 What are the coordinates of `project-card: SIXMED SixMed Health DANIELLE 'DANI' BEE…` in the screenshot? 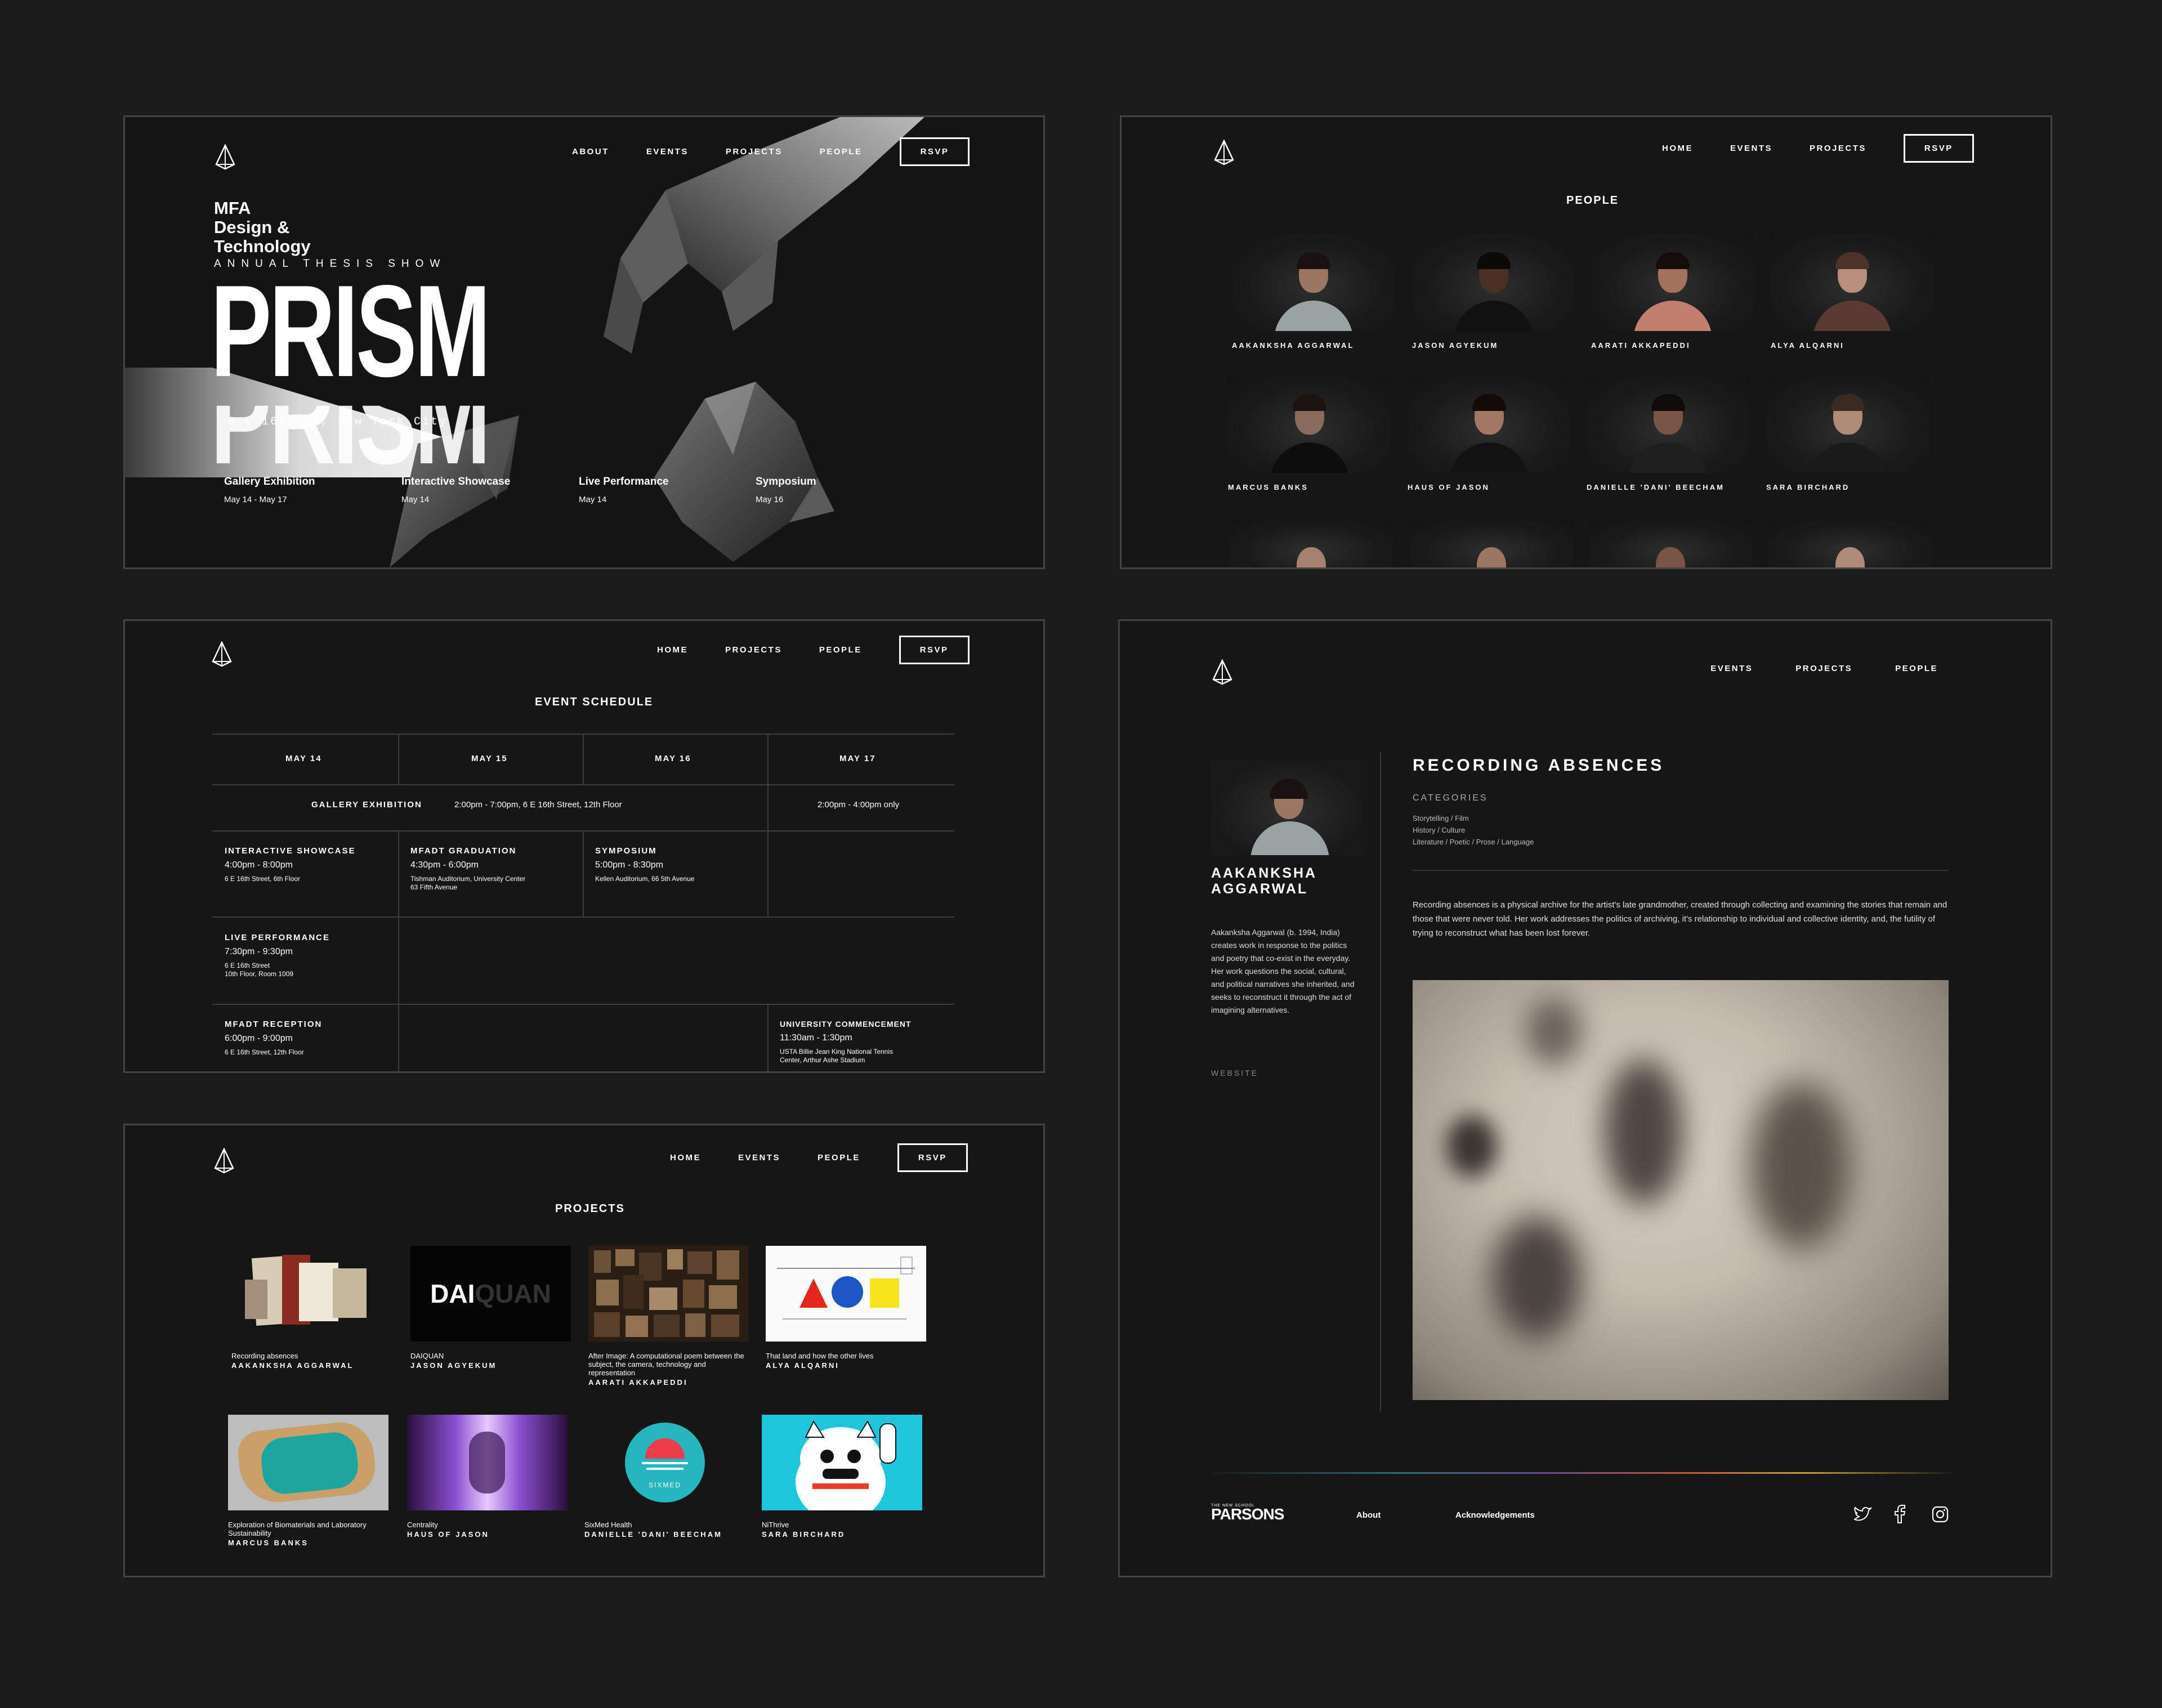 It's located at (664, 1477).